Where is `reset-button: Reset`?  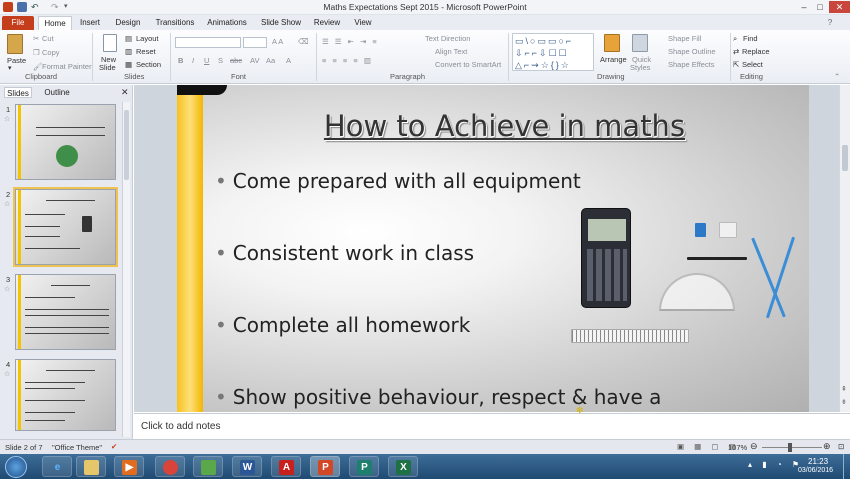
reset-button: Reset is located at coordinates (146, 51).